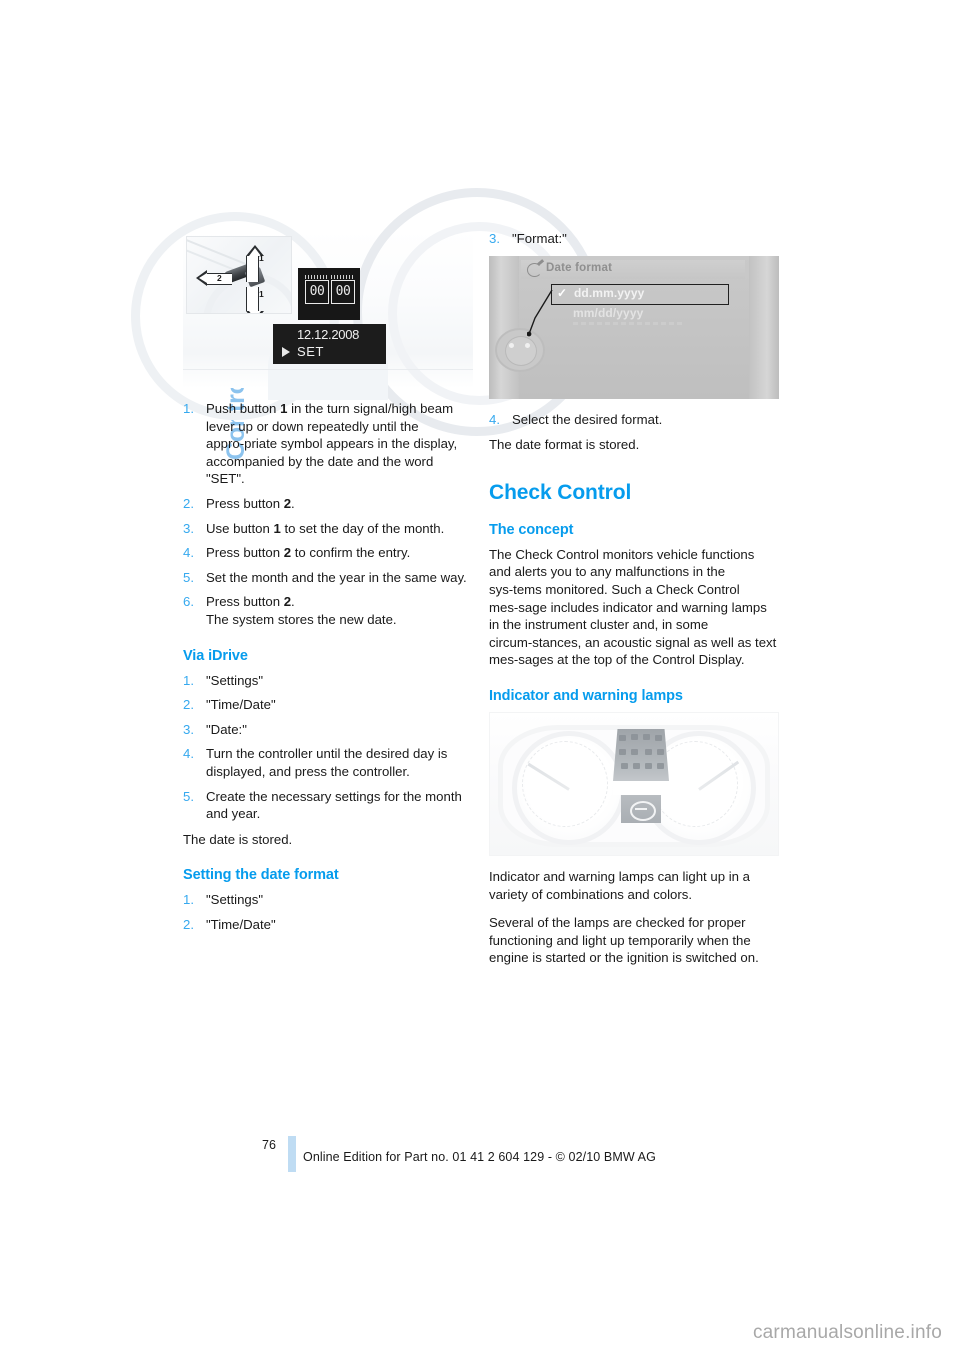 This screenshot has height=1358, width=960. Describe the element at coordinates (301, 619) in the screenshot. I see `step-sub-text: The system stores the new date.` at that location.